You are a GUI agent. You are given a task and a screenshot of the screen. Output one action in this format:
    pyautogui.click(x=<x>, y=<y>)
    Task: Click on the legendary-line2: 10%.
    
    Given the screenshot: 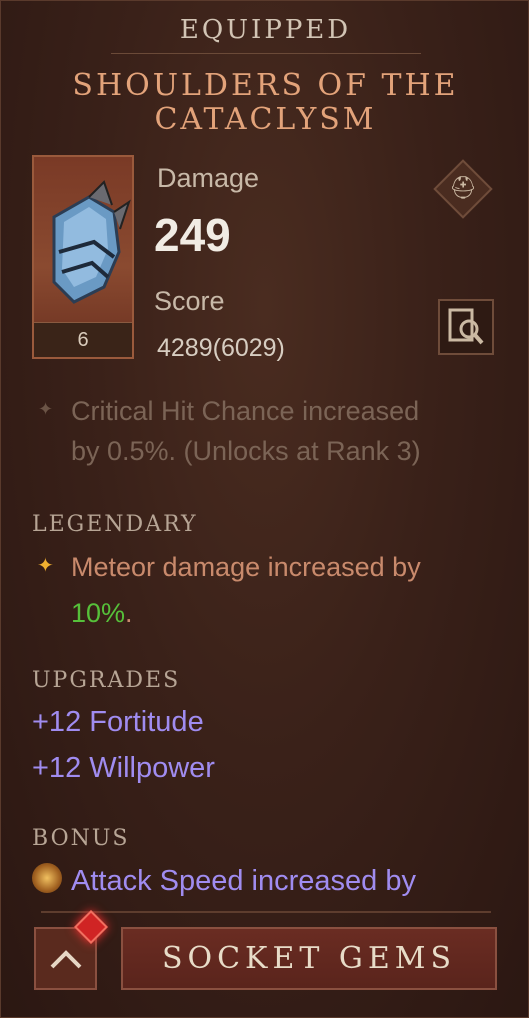 What is the action you would take?
    pyautogui.click(x=102, y=613)
    